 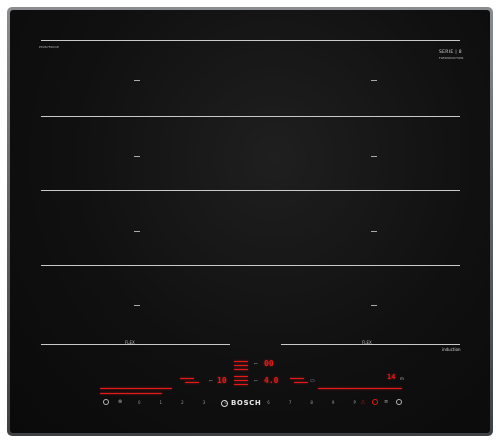 What do you see at coordinates (391, 377) in the screenshot?
I see `power-level-right: 14` at bounding box center [391, 377].